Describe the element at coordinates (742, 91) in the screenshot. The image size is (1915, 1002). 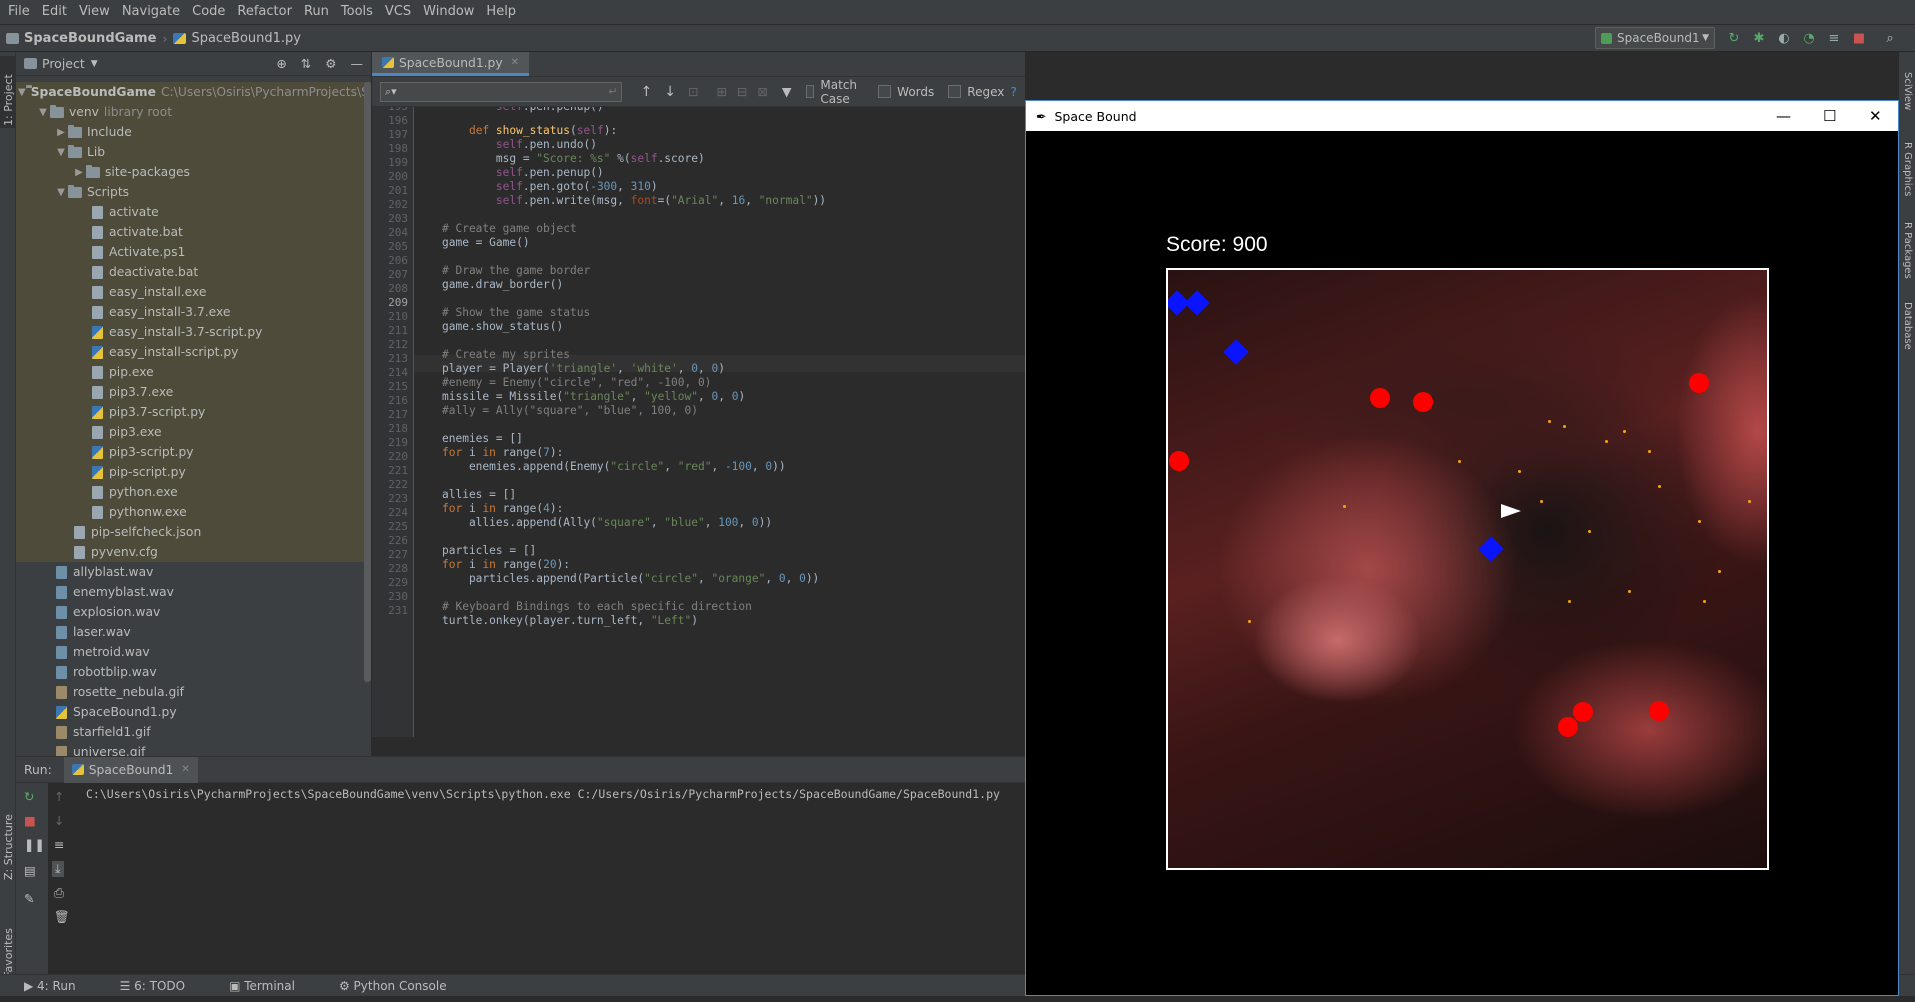
I see `remove-selection-icon: ⊟` at that location.